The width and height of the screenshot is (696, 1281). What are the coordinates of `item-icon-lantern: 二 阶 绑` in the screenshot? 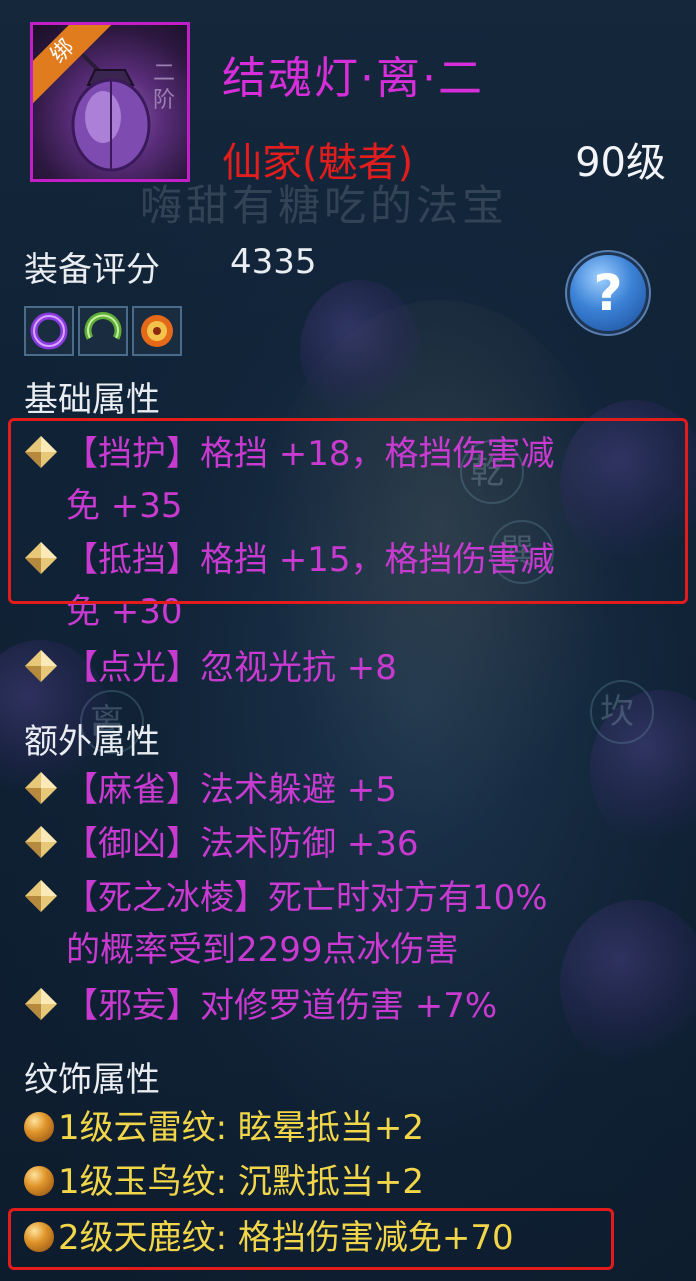 It's located at (110, 102).